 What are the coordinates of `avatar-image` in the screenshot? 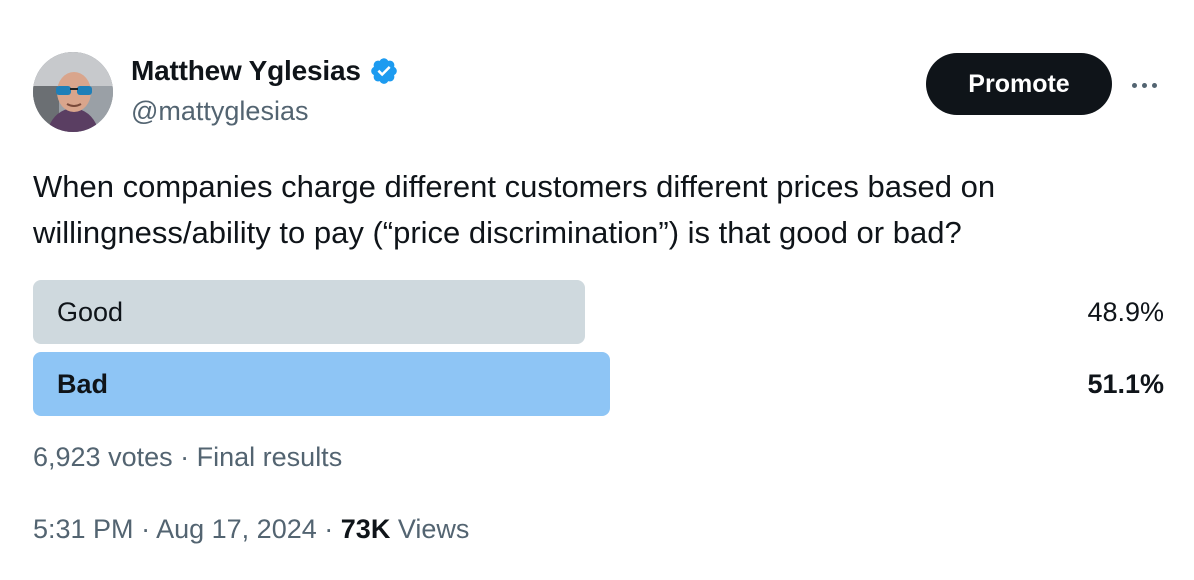 It's located at (73, 92).